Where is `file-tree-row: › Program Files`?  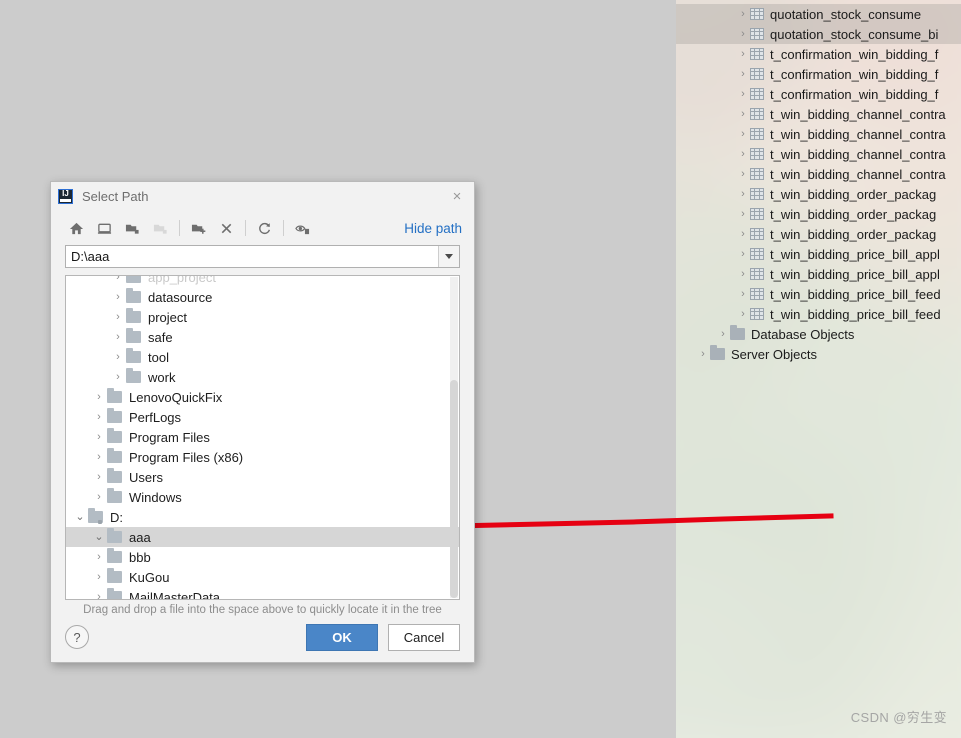 file-tree-row: › Program Files is located at coordinates (262, 437).